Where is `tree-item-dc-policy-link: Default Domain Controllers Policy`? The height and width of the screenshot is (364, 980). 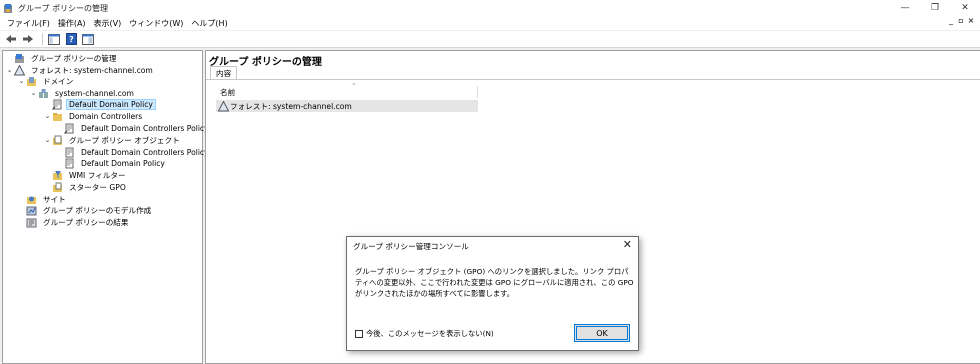 tree-item-dc-policy-link: Default Domain Controllers Policy is located at coordinates (133, 128).